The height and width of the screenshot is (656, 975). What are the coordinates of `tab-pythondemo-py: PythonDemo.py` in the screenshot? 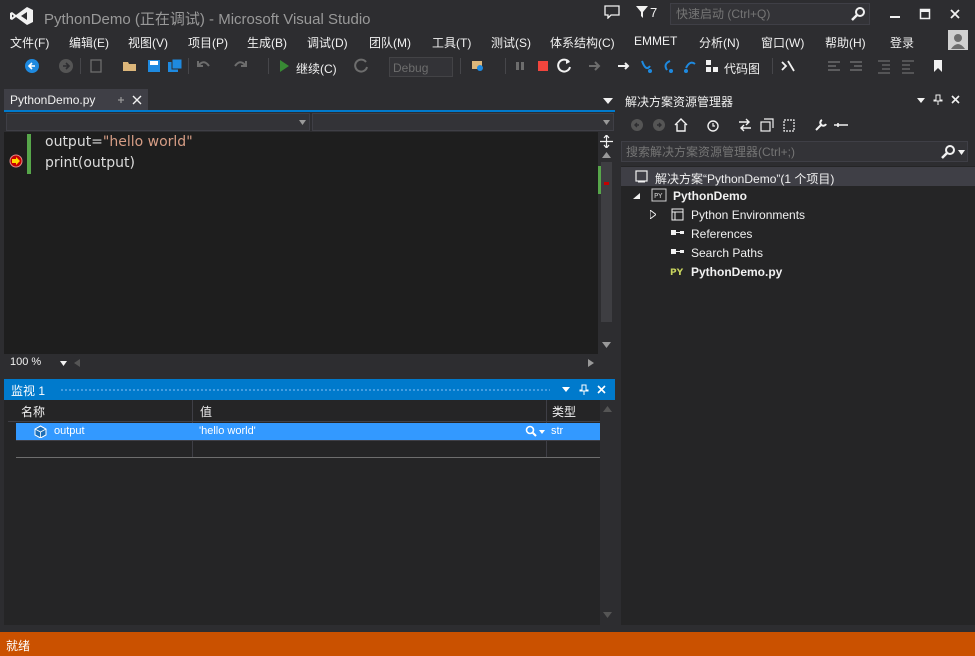 It's located at (76, 100).